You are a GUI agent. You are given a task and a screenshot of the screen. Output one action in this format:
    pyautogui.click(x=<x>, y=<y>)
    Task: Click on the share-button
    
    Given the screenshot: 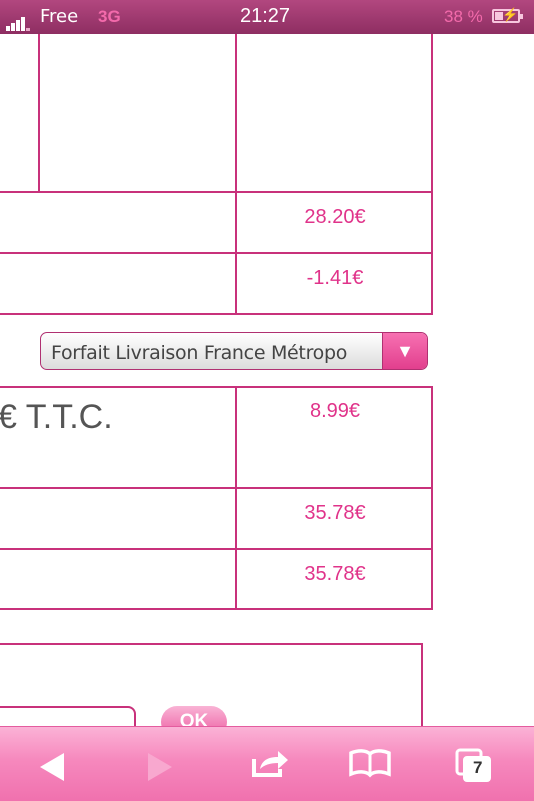 What is the action you would take?
    pyautogui.click(x=270, y=764)
    